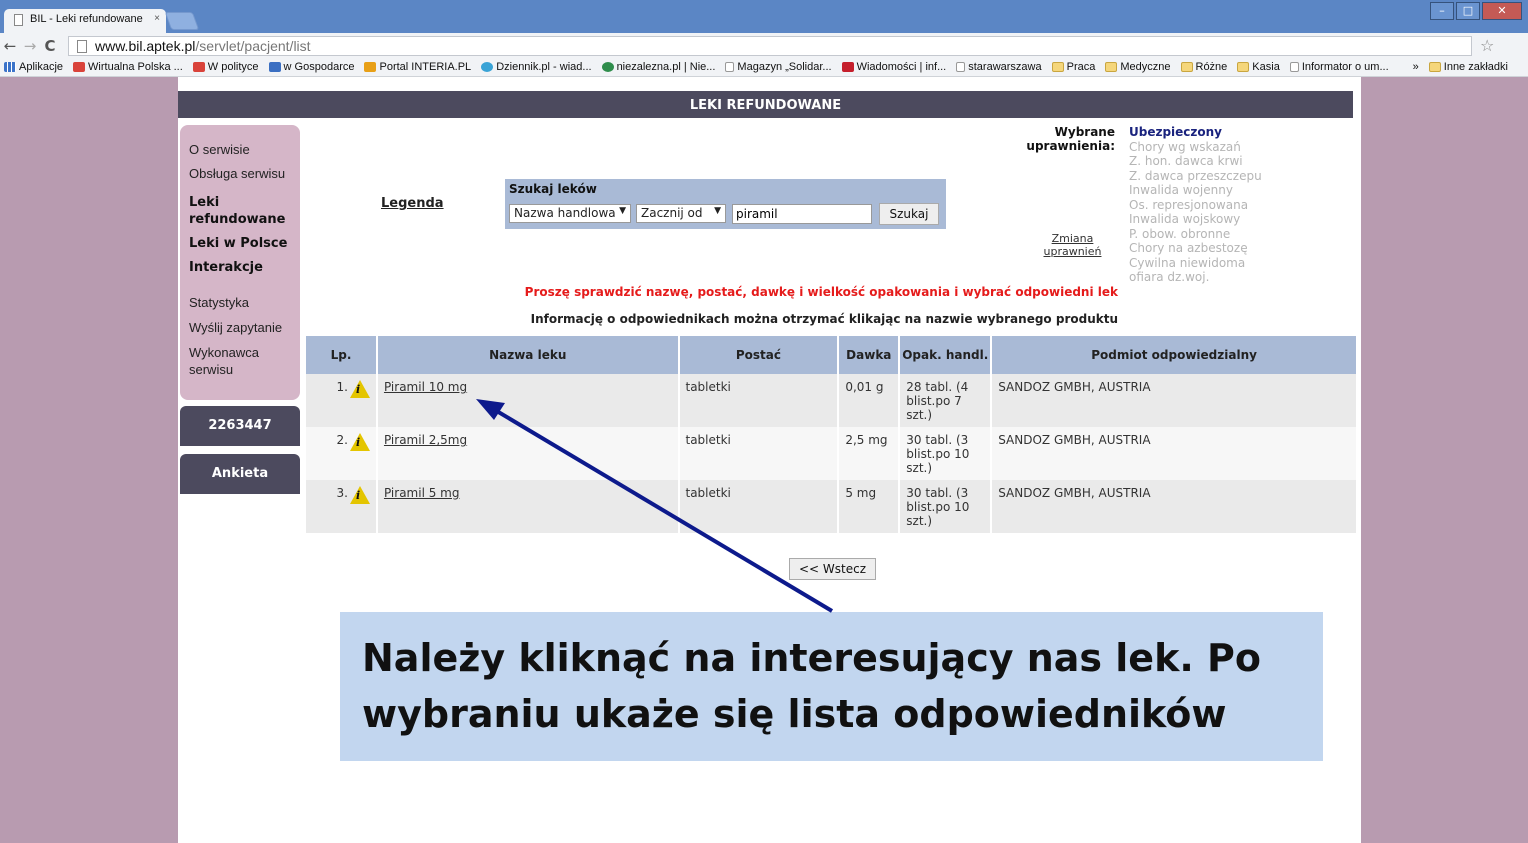 Image resolution: width=1528 pixels, height=843 pixels. I want to click on menu-item-author: Wykonawca serwisu, so click(234, 361).